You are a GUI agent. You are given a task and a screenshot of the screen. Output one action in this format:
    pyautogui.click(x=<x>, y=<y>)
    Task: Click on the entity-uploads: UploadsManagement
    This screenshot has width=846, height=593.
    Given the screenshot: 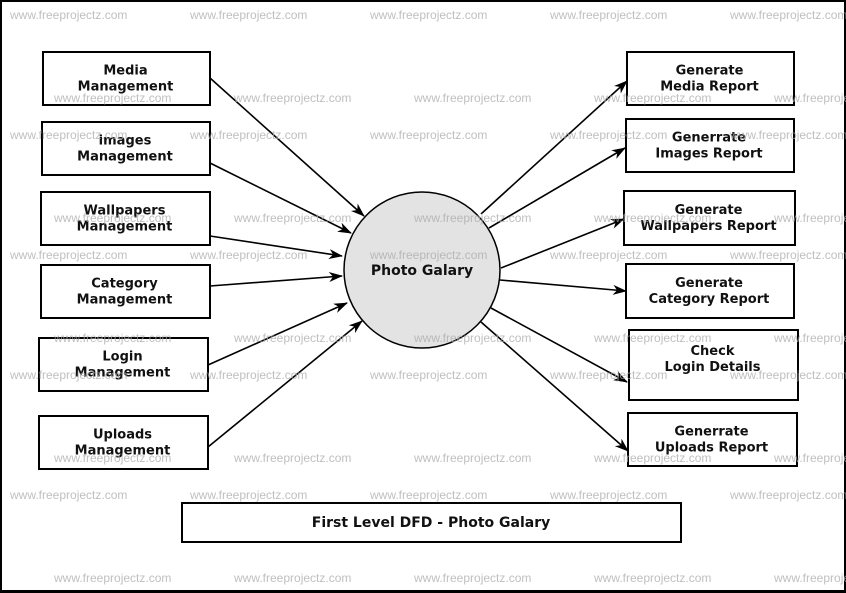 What is the action you would take?
    pyautogui.click(x=123, y=442)
    